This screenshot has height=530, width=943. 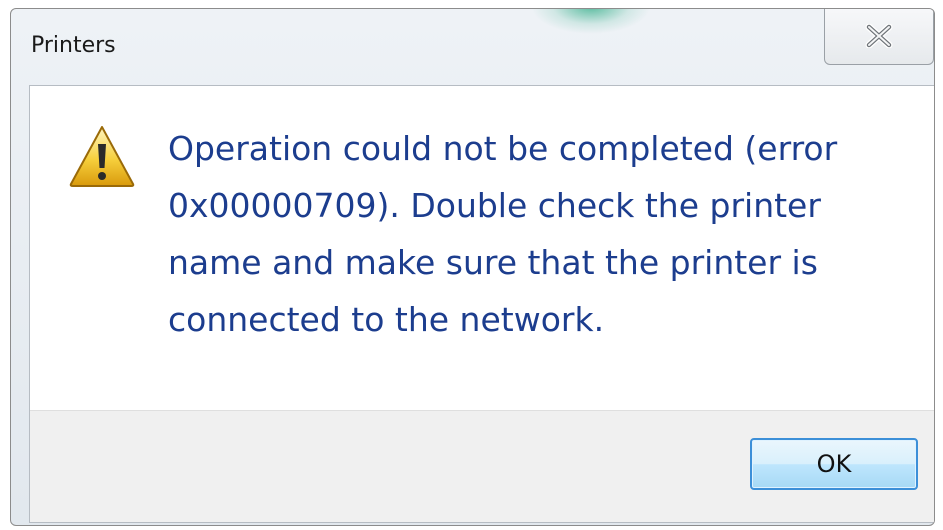 What do you see at coordinates (503, 148) in the screenshot?
I see `message-line: Operation could not be completed (error` at bounding box center [503, 148].